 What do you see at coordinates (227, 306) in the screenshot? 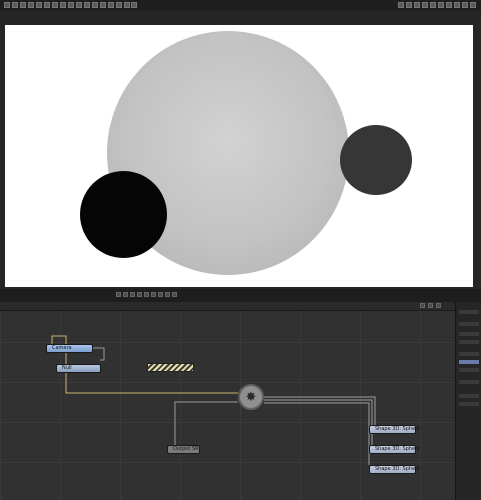
I see `flow-toolbar` at bounding box center [227, 306].